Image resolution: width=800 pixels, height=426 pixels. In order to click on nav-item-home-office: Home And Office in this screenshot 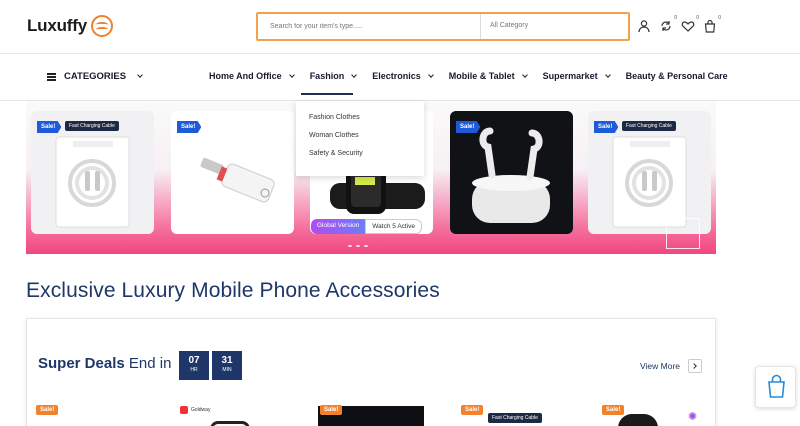, I will do `click(252, 76)`.